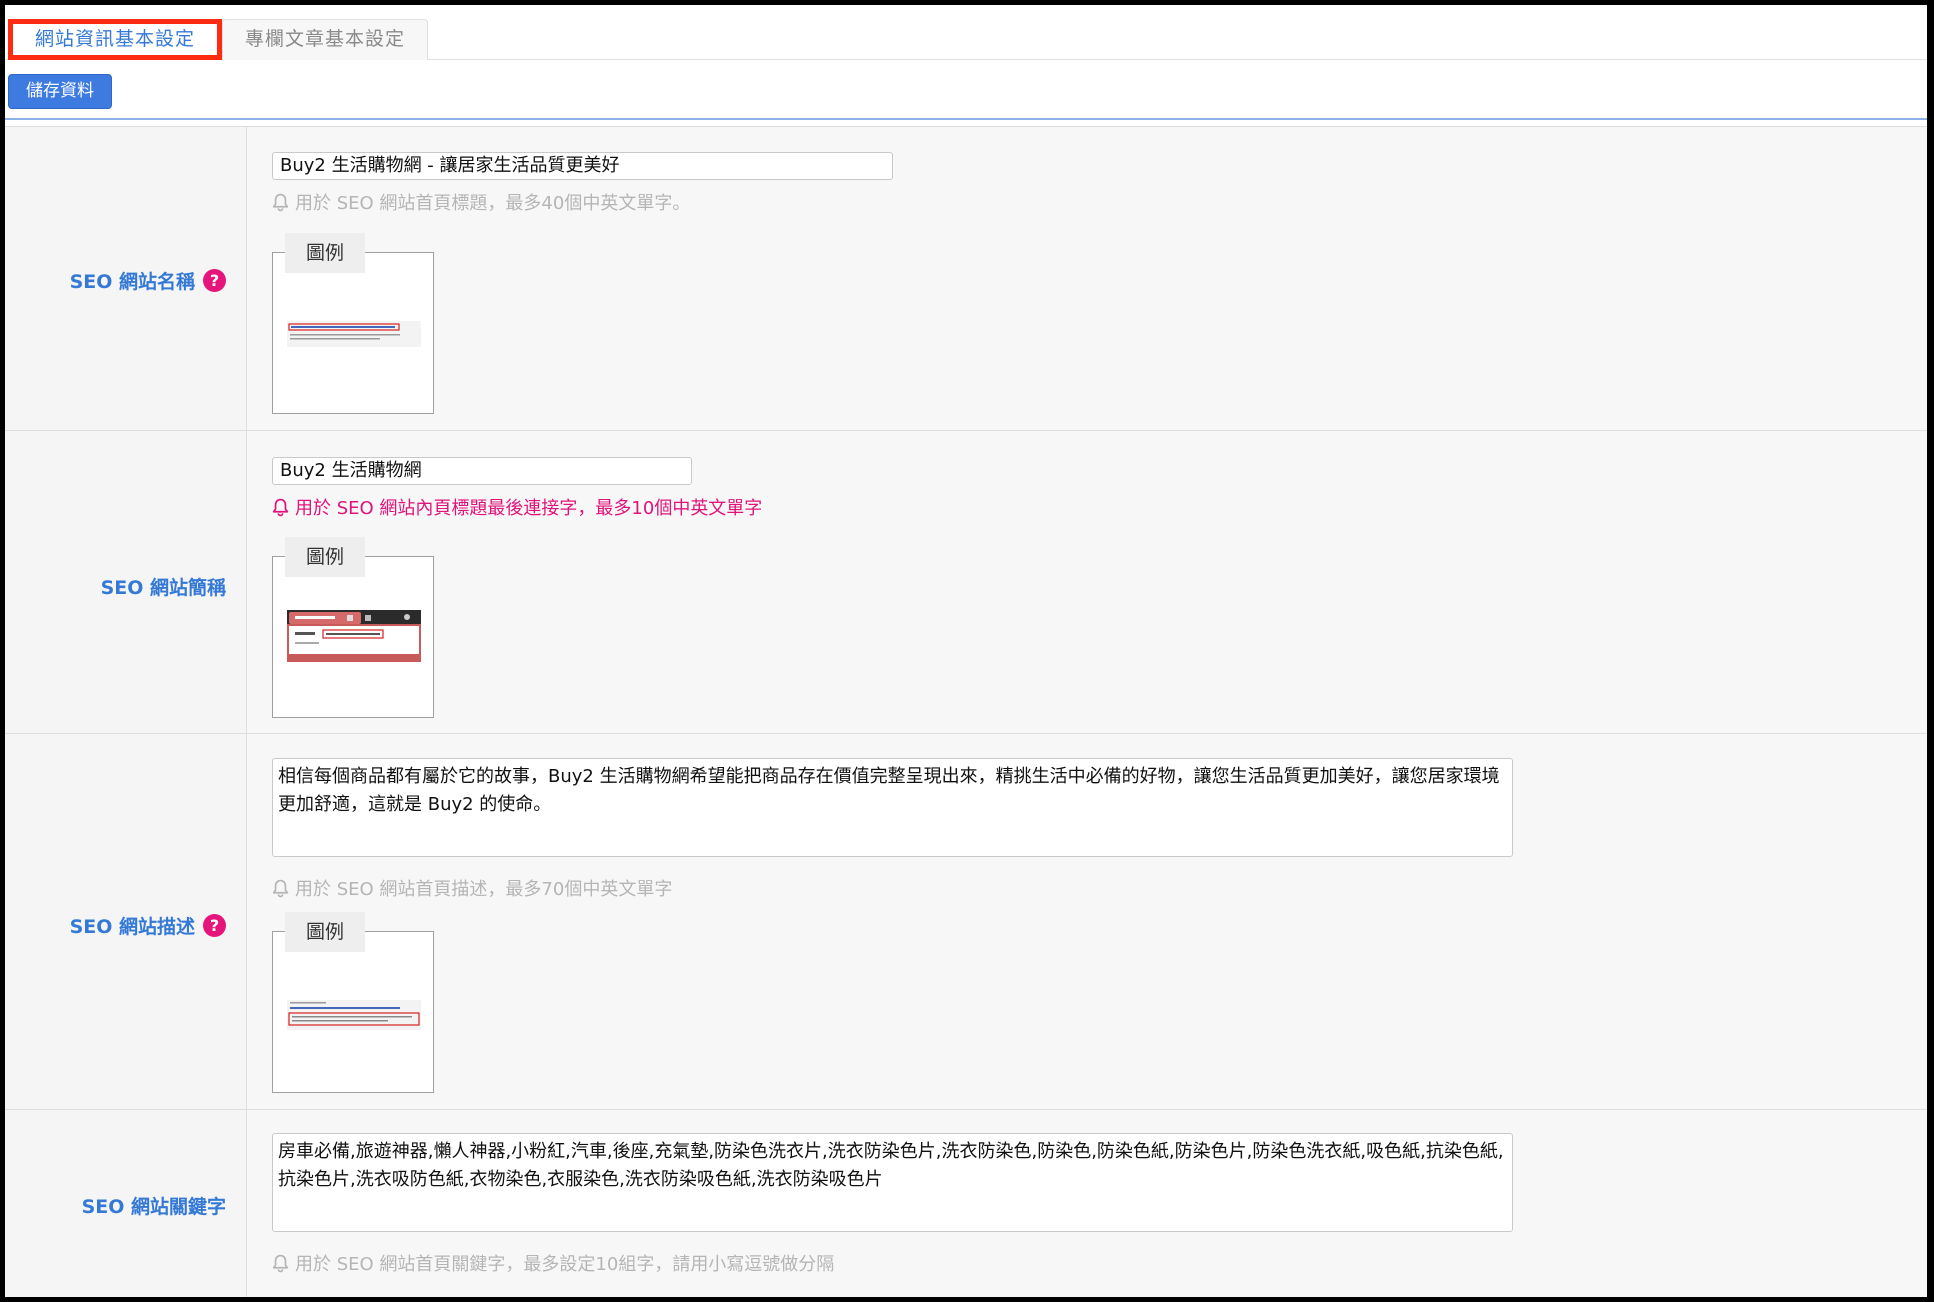 This screenshot has width=1934, height=1302. I want to click on site-description-hint: 用於 SEO 網站首頁描述，最多70個中英文單字, so click(472, 888).